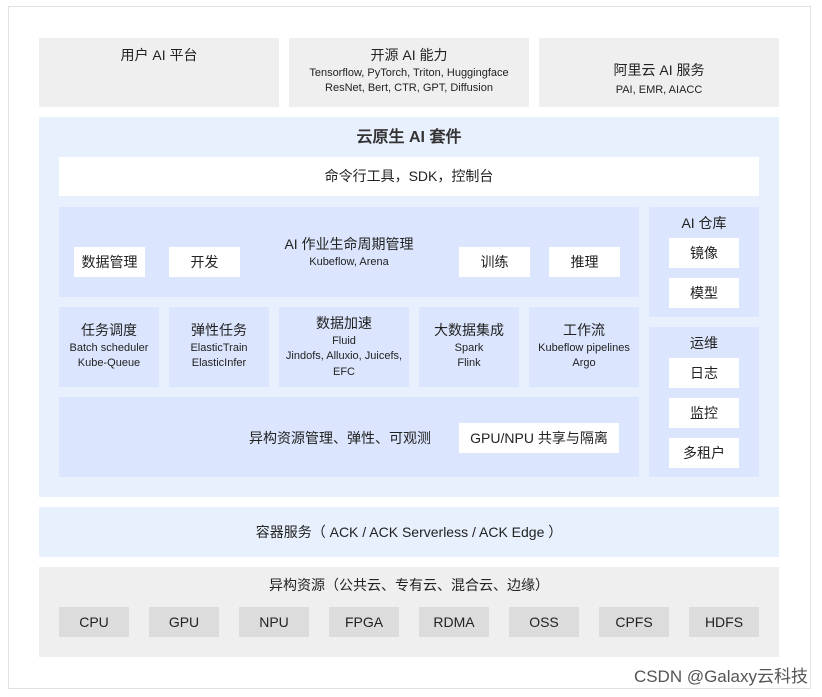 This screenshot has height=697, width=822. Describe the element at coordinates (219, 330) in the screenshot. I see `module-title: 弹性任务` at that location.